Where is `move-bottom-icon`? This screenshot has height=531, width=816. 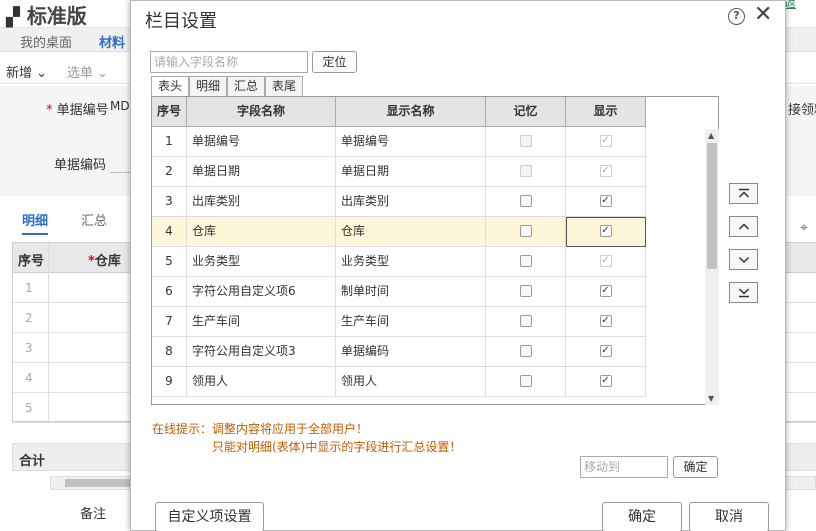
move-bottom-icon is located at coordinates (743, 293).